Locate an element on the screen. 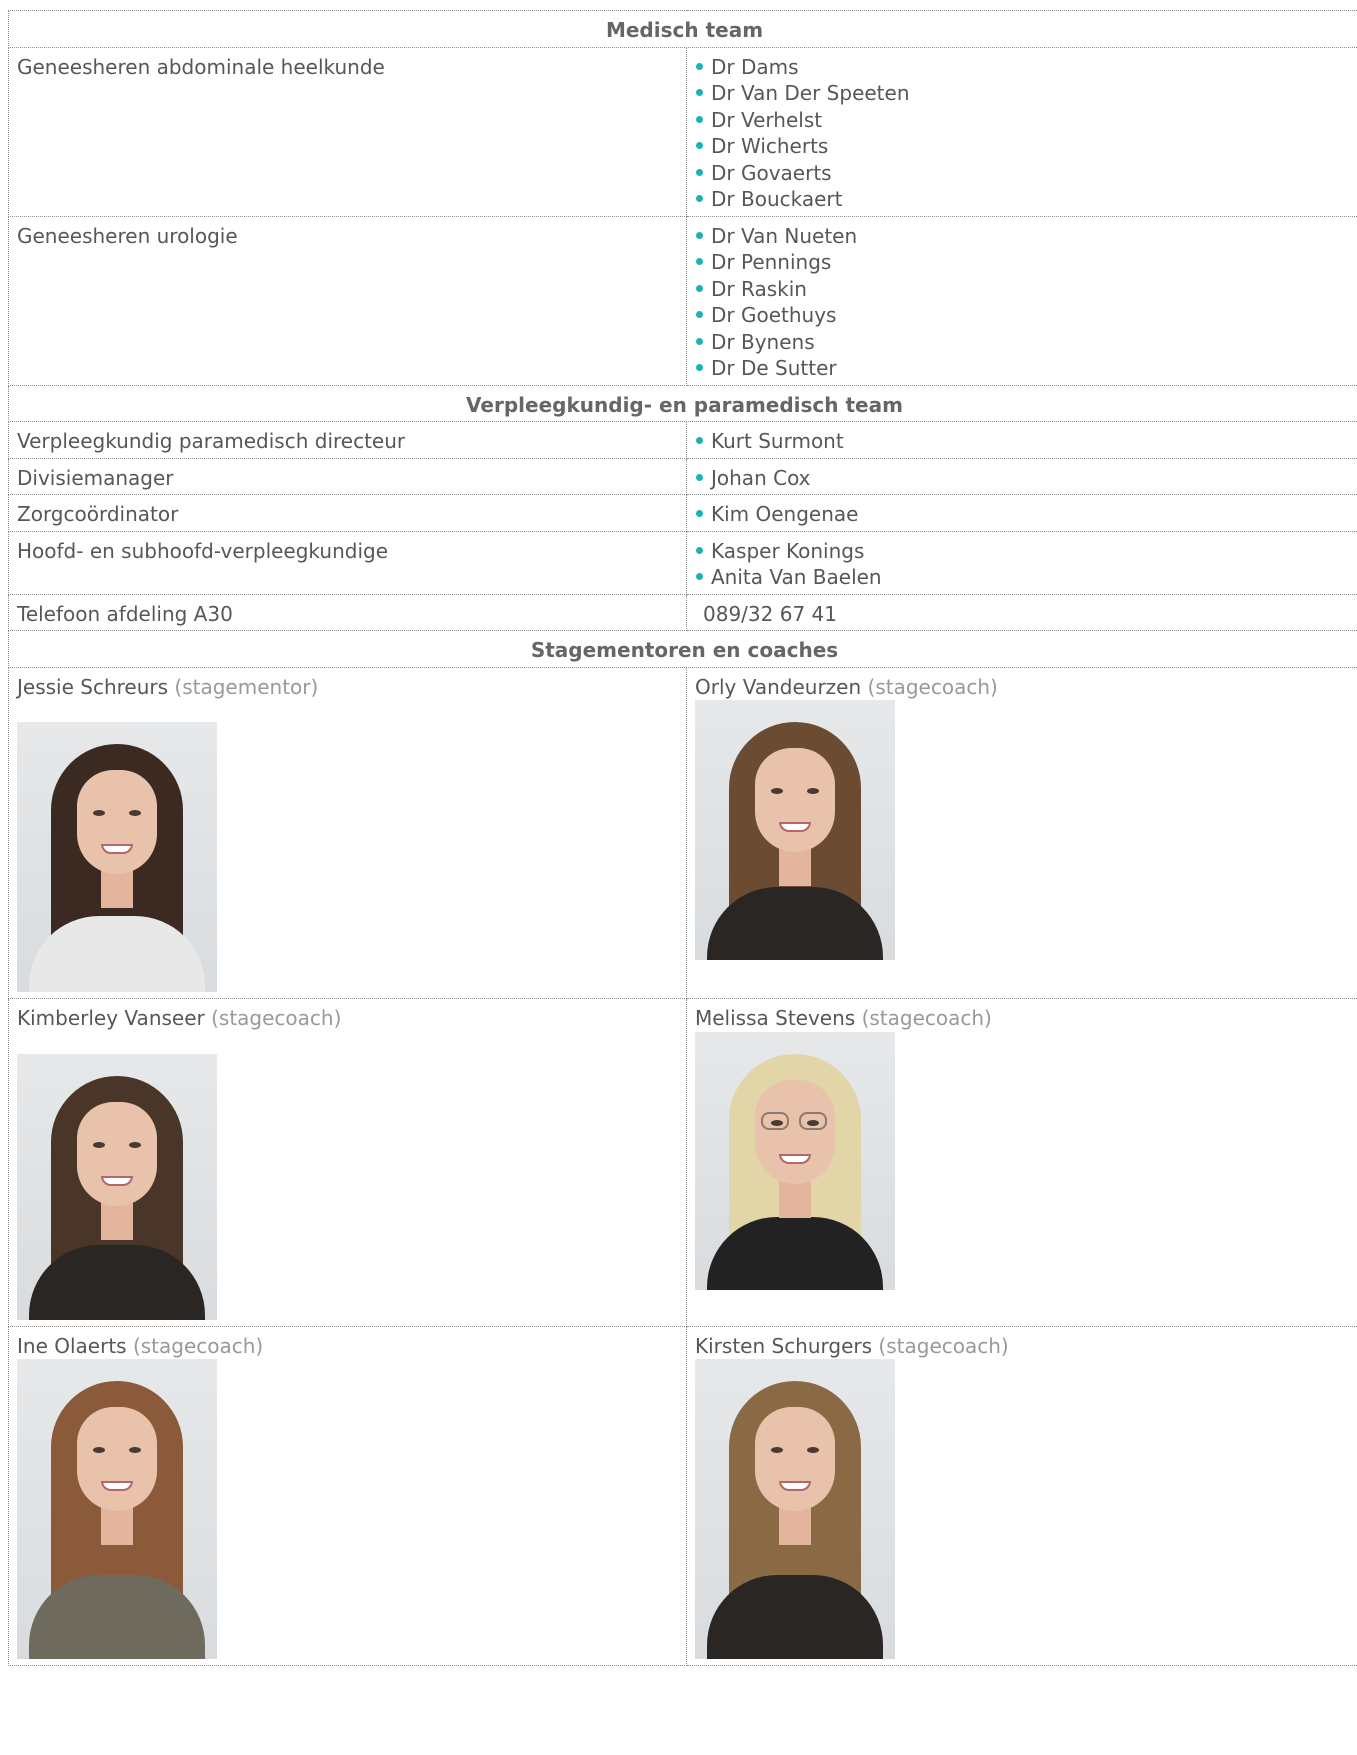 The height and width of the screenshot is (1755, 1357). table-row: Divisiemanager Johan Cox is located at coordinates (682, 476).